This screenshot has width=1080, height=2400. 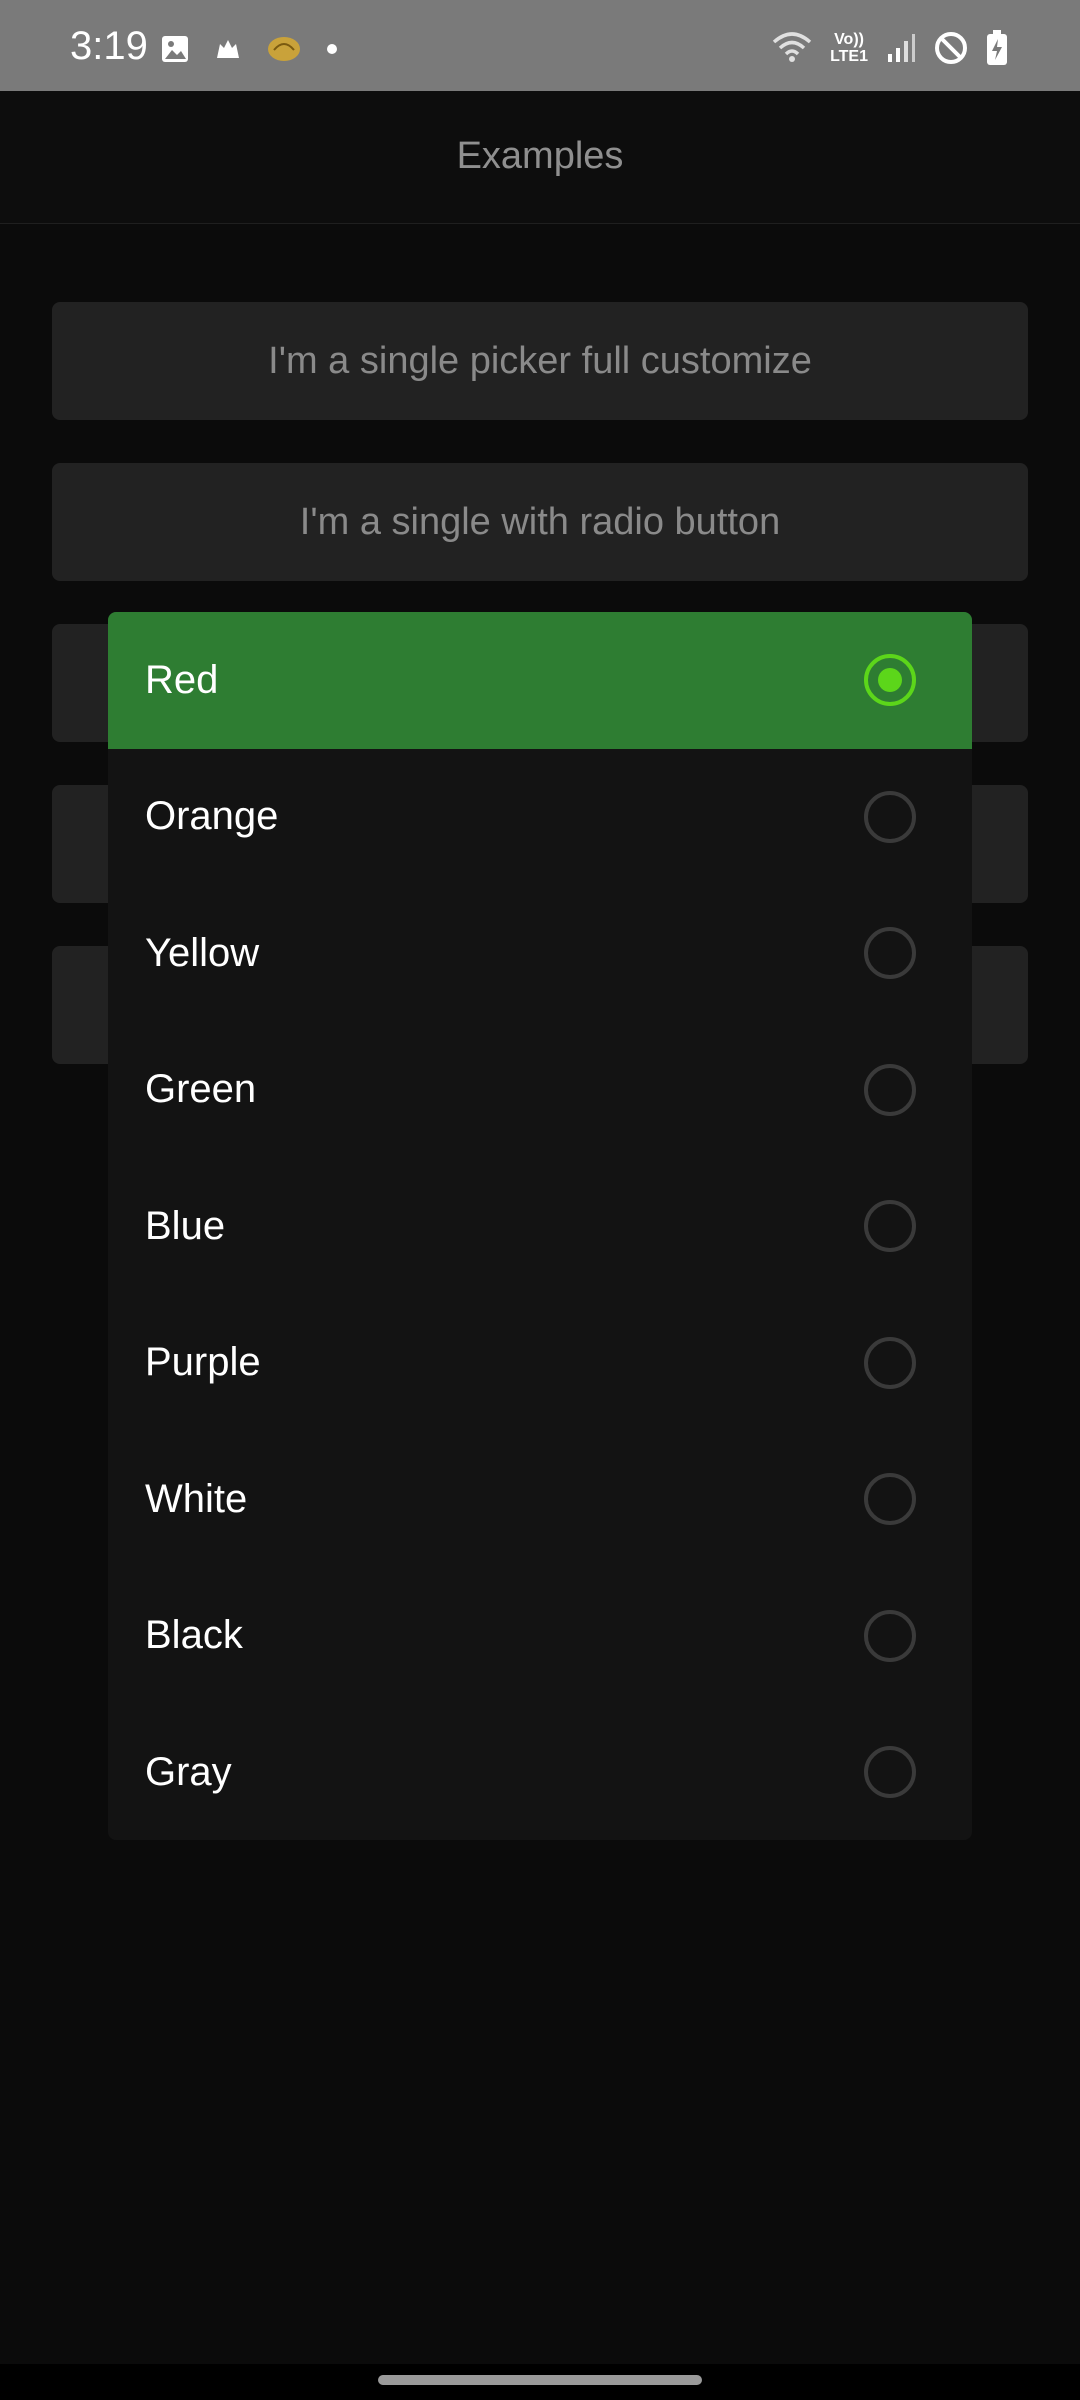 I want to click on picker-item-label: Yellow, so click(x=202, y=952).